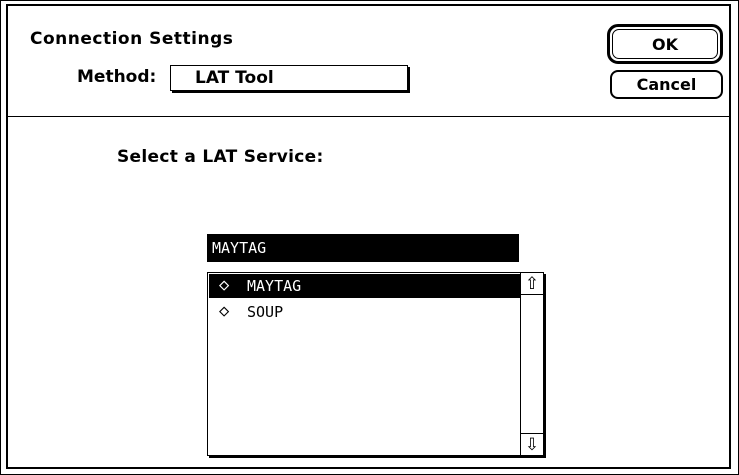  Describe the element at coordinates (363, 248) in the screenshot. I see `service-name-field: MAYTAG` at that location.